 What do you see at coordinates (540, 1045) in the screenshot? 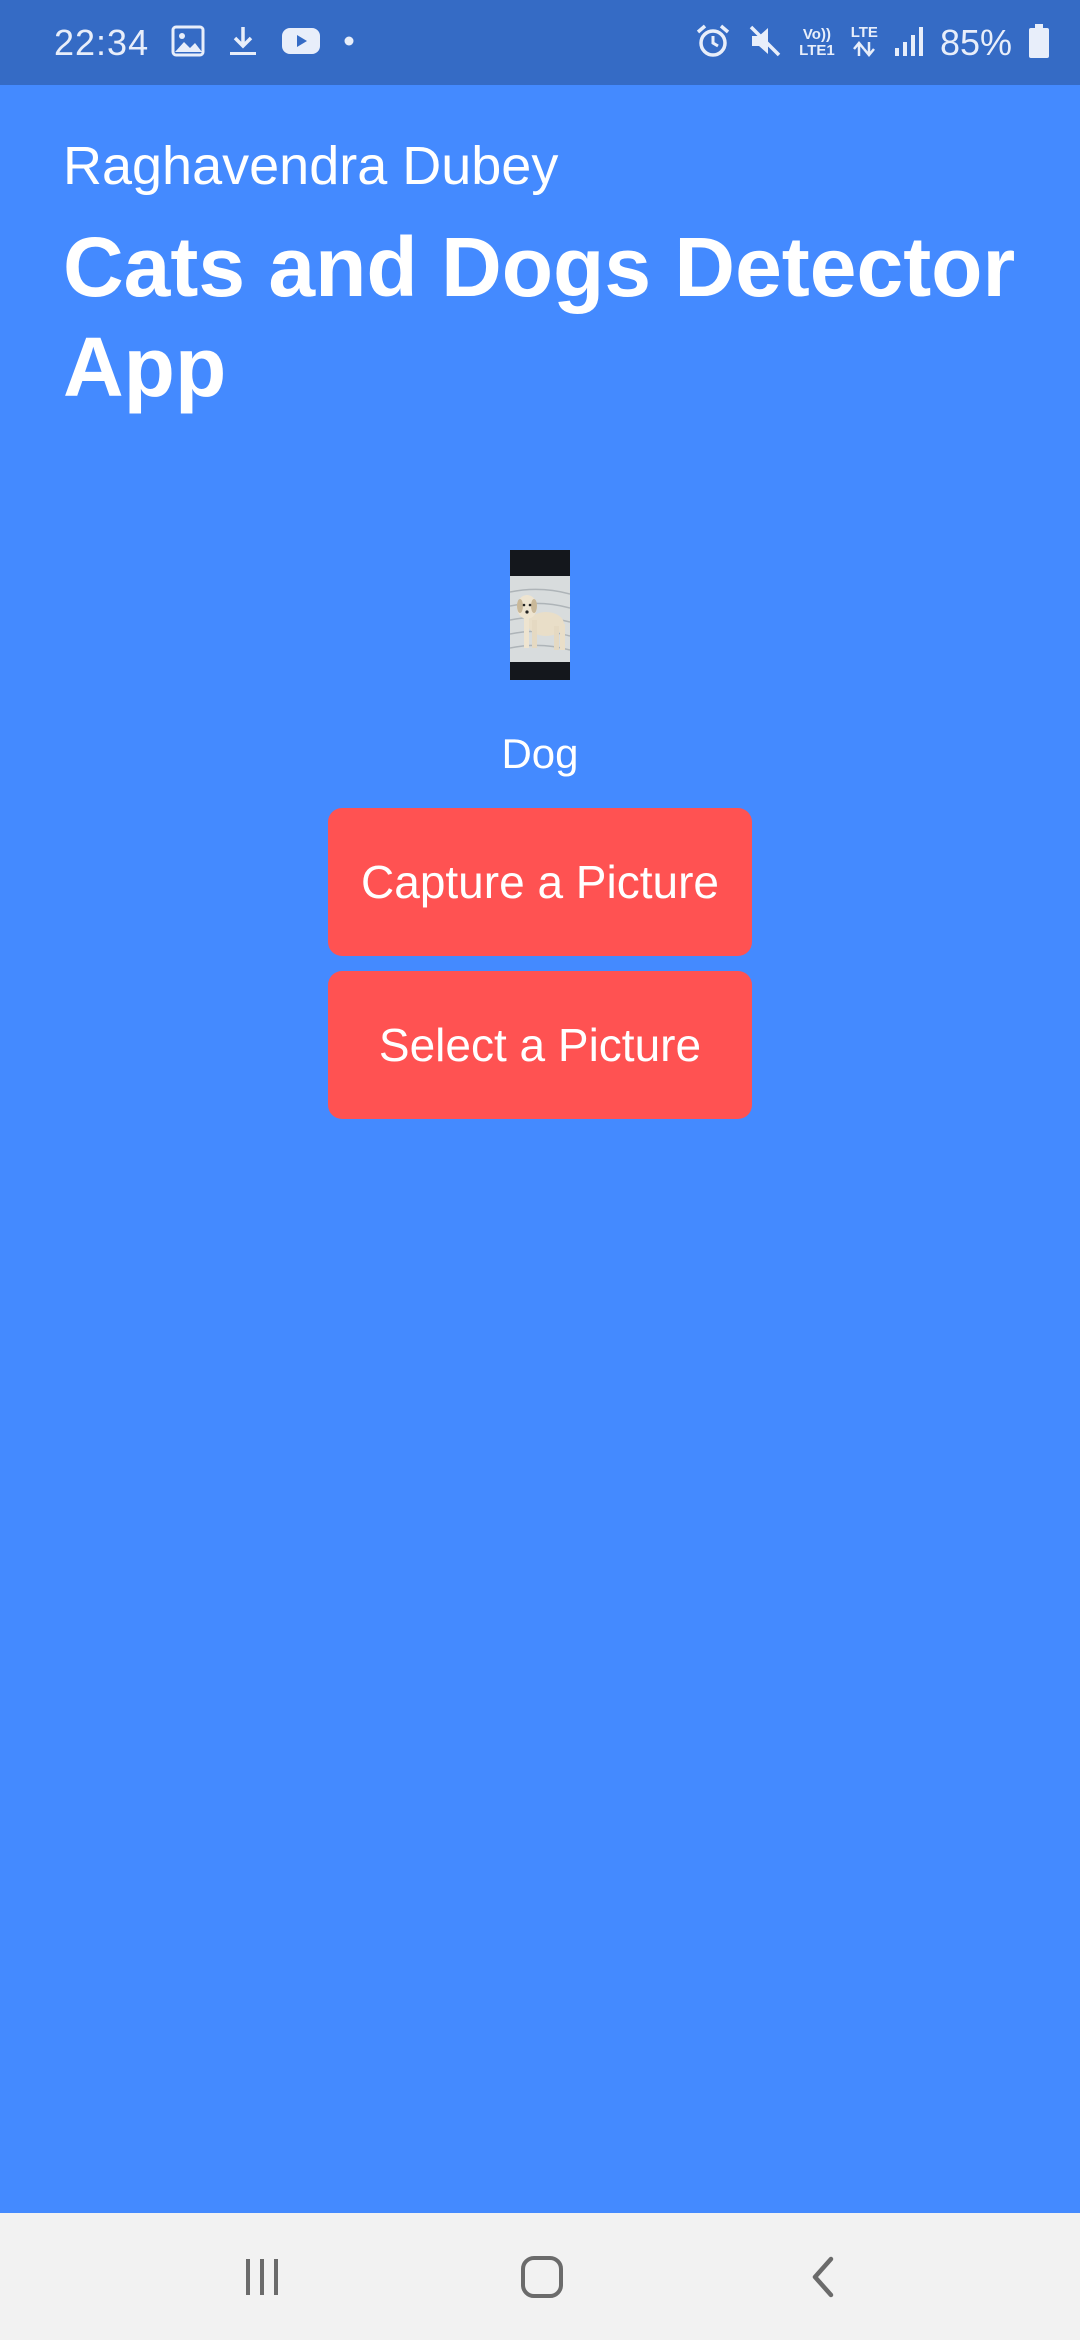
I see `select-picture-button: Select a Picture` at bounding box center [540, 1045].